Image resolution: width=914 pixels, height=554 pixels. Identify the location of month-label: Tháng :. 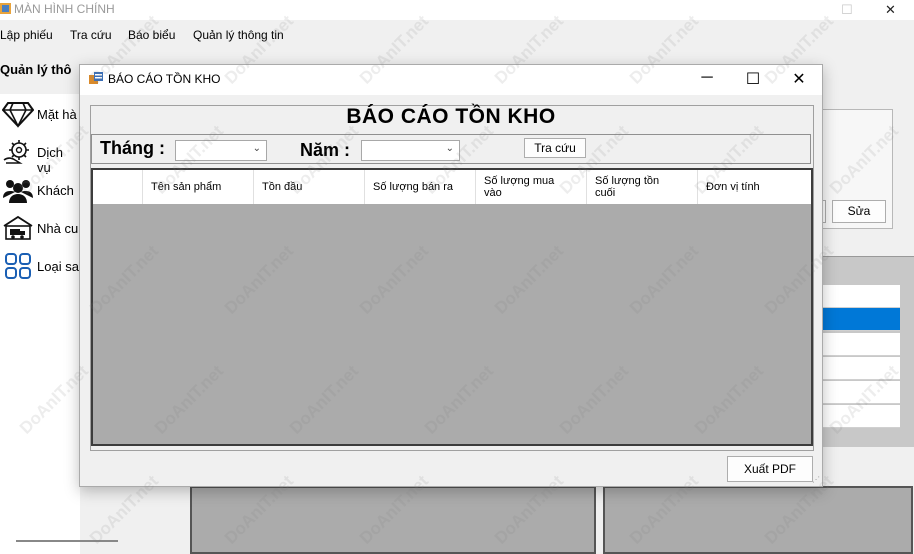
(132, 148).